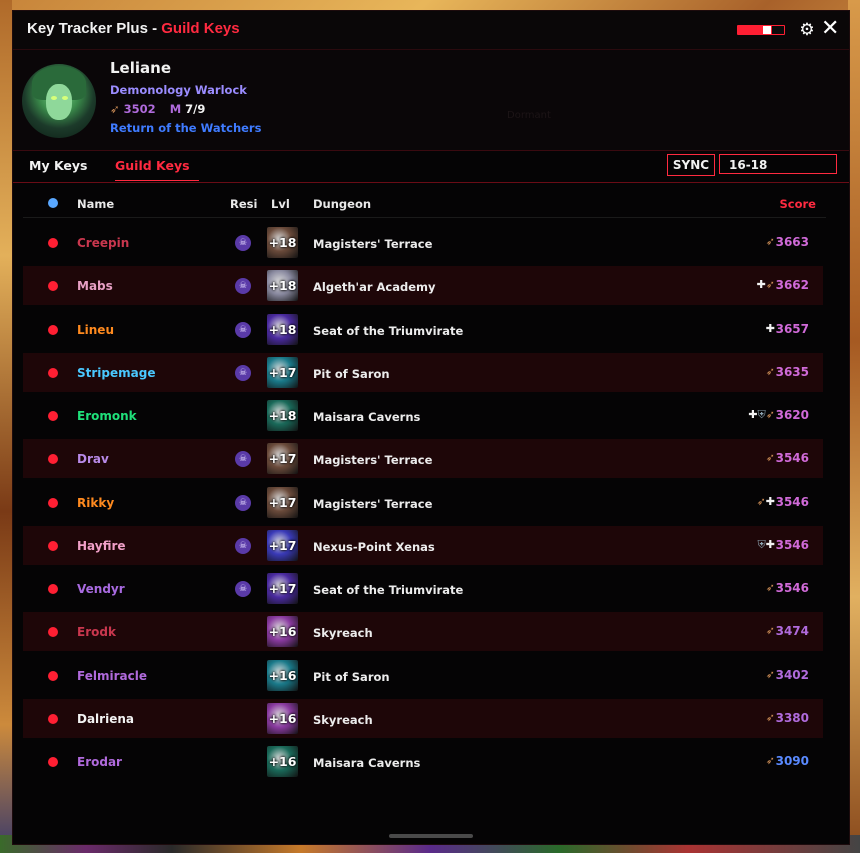  What do you see at coordinates (107, 416) in the screenshot?
I see `player-name-cell: Eromonk` at bounding box center [107, 416].